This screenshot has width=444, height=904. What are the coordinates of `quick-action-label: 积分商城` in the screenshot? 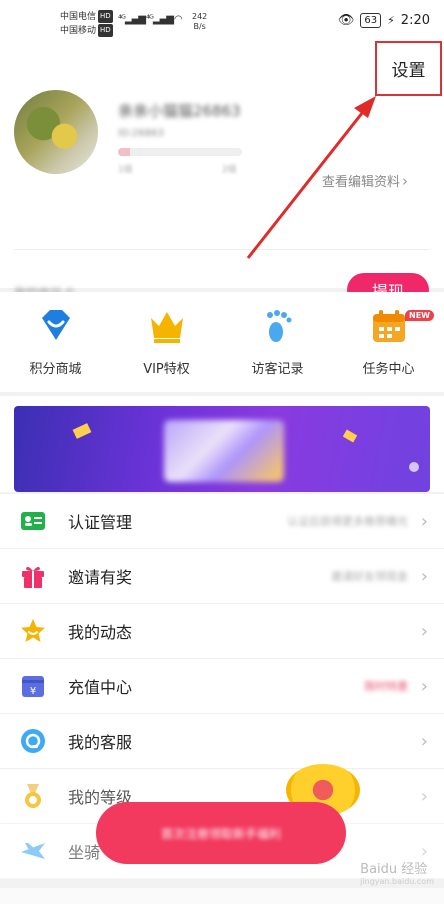 It's located at (55, 369).